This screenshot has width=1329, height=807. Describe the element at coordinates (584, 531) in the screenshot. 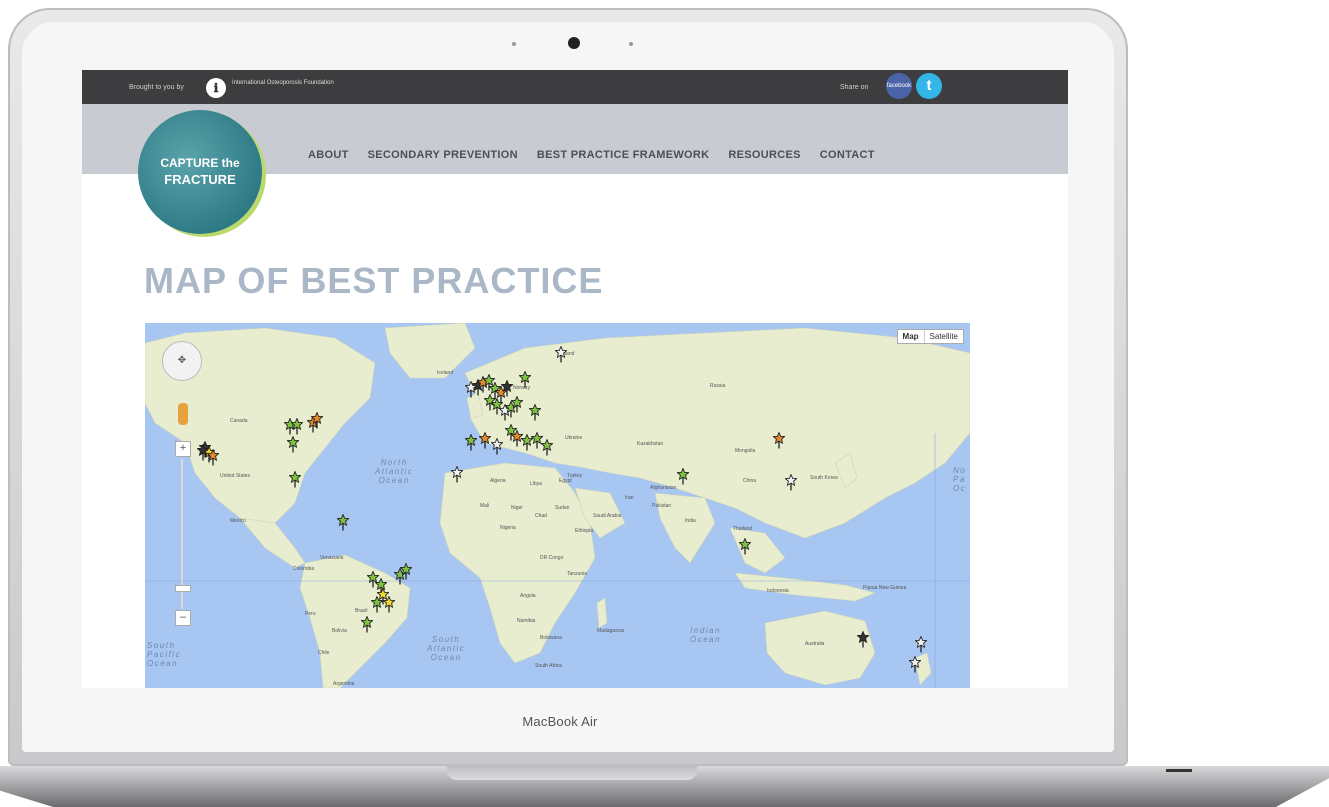

I see `country-label: Ethiopia` at that location.